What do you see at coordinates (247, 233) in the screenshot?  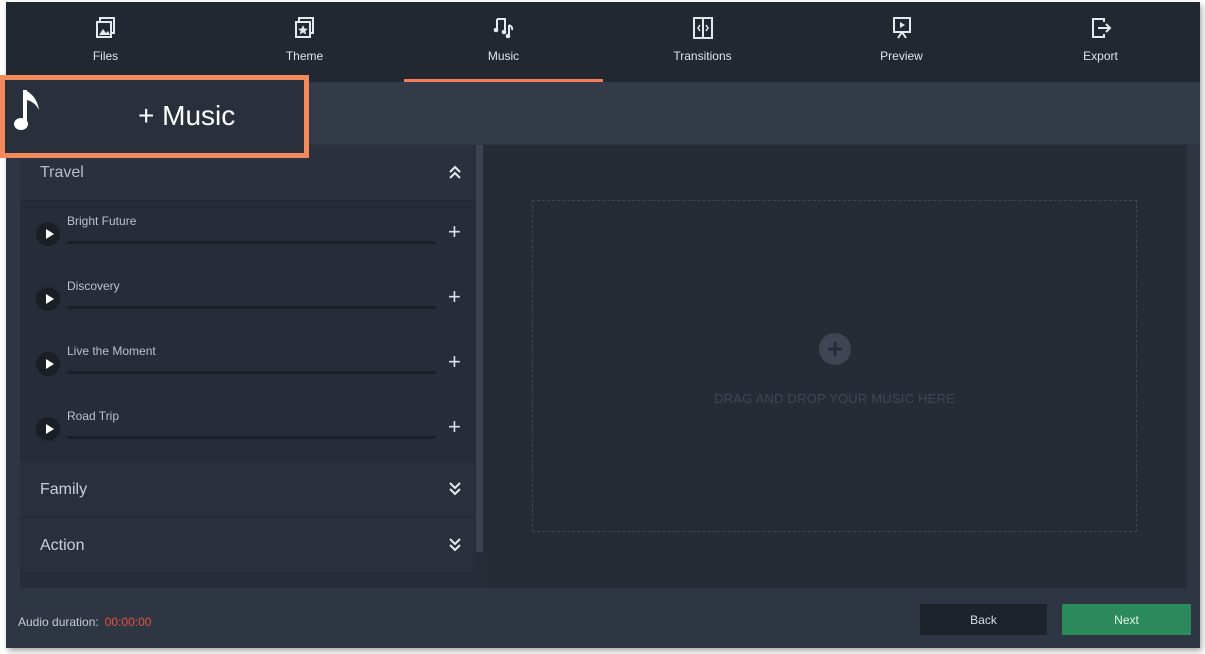 I see `track-item: Bright Future +` at bounding box center [247, 233].